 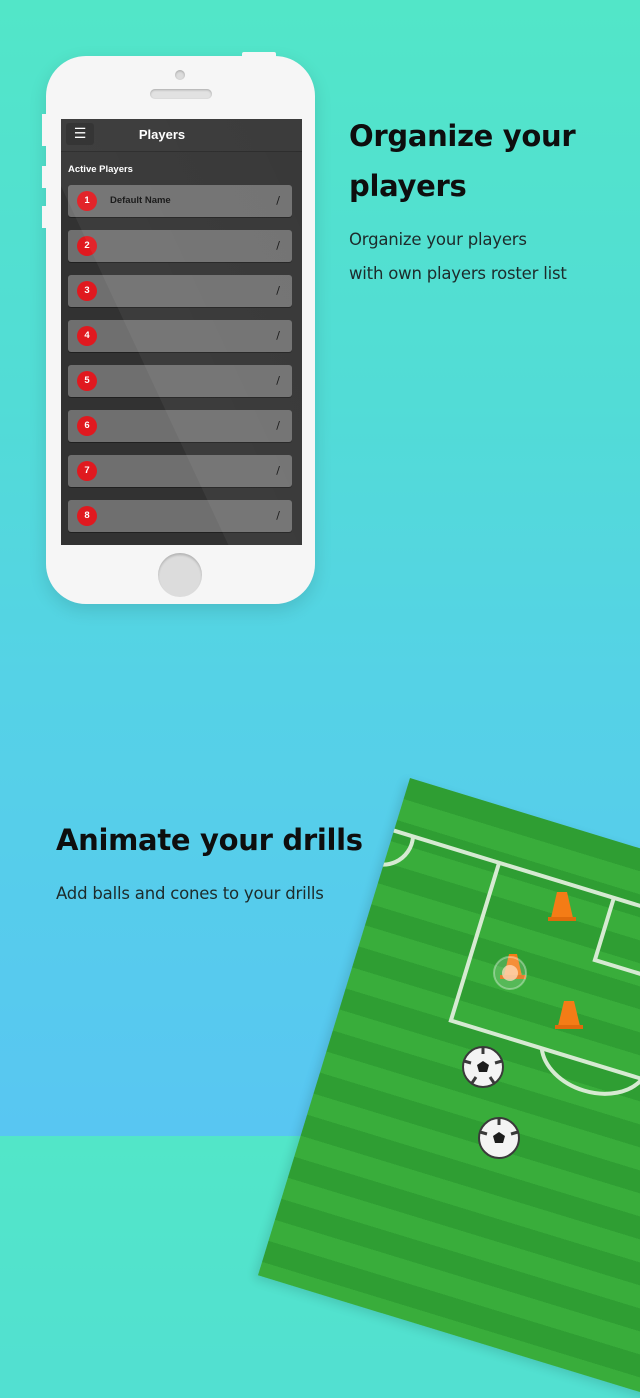 What do you see at coordinates (180, 516) in the screenshot?
I see `player-row: 8/` at bounding box center [180, 516].